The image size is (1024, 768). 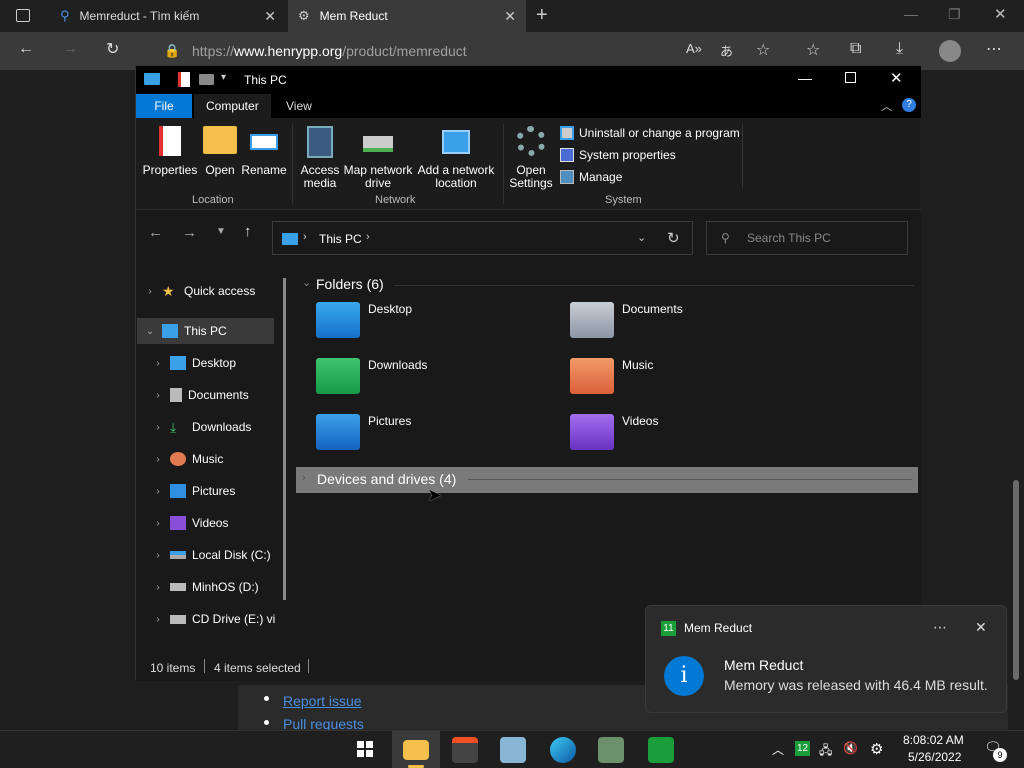 I want to click on tab-search: ⚲ Memreduct - Tìm kiếm ✕, so click(x=168, y=16).